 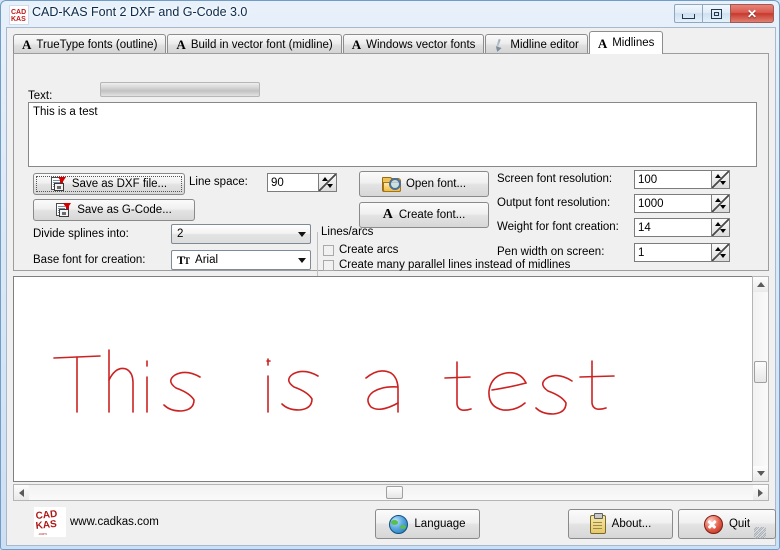 What do you see at coordinates (555, 179) in the screenshot?
I see `screen-font-resolution-label: Screen font resolution:` at bounding box center [555, 179].